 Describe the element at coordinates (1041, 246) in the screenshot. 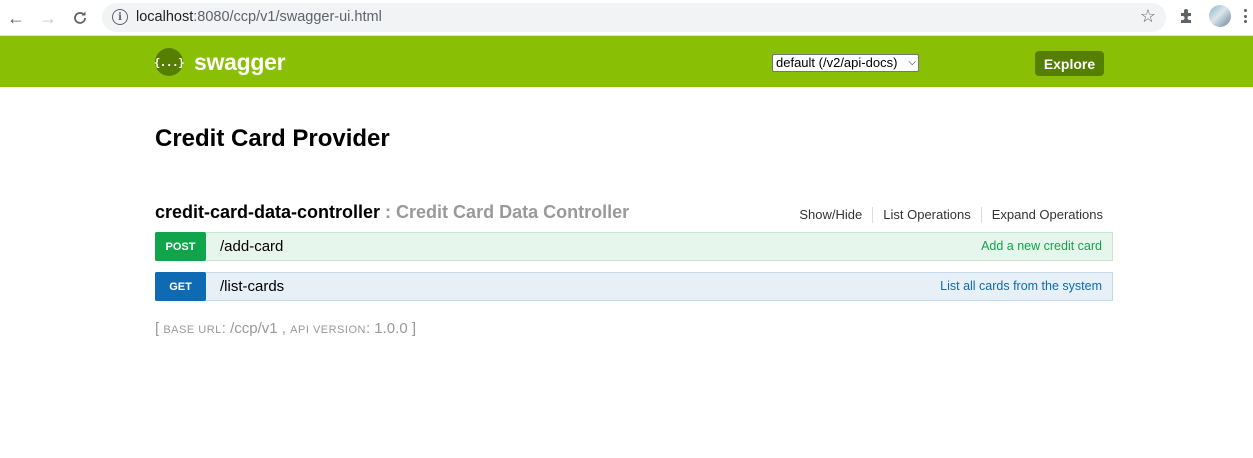

I see `operation-summary: Add a new credit card` at that location.